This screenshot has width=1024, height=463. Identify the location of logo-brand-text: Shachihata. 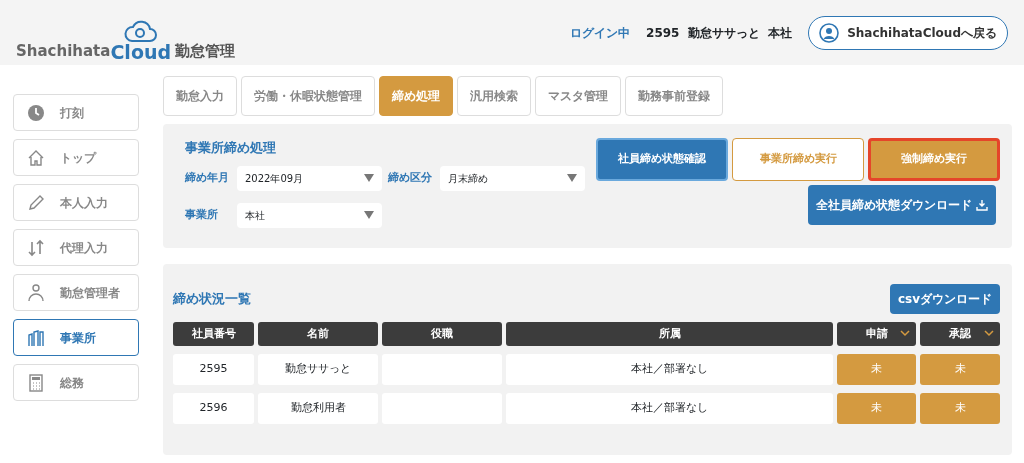
(63, 51).